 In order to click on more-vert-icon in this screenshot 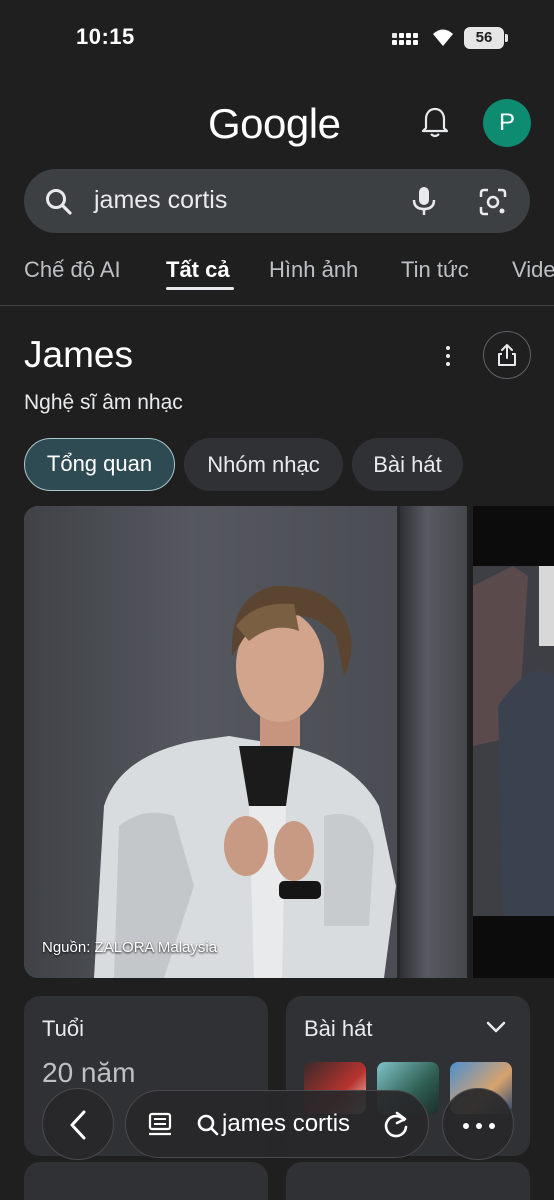, I will do `click(448, 356)`.